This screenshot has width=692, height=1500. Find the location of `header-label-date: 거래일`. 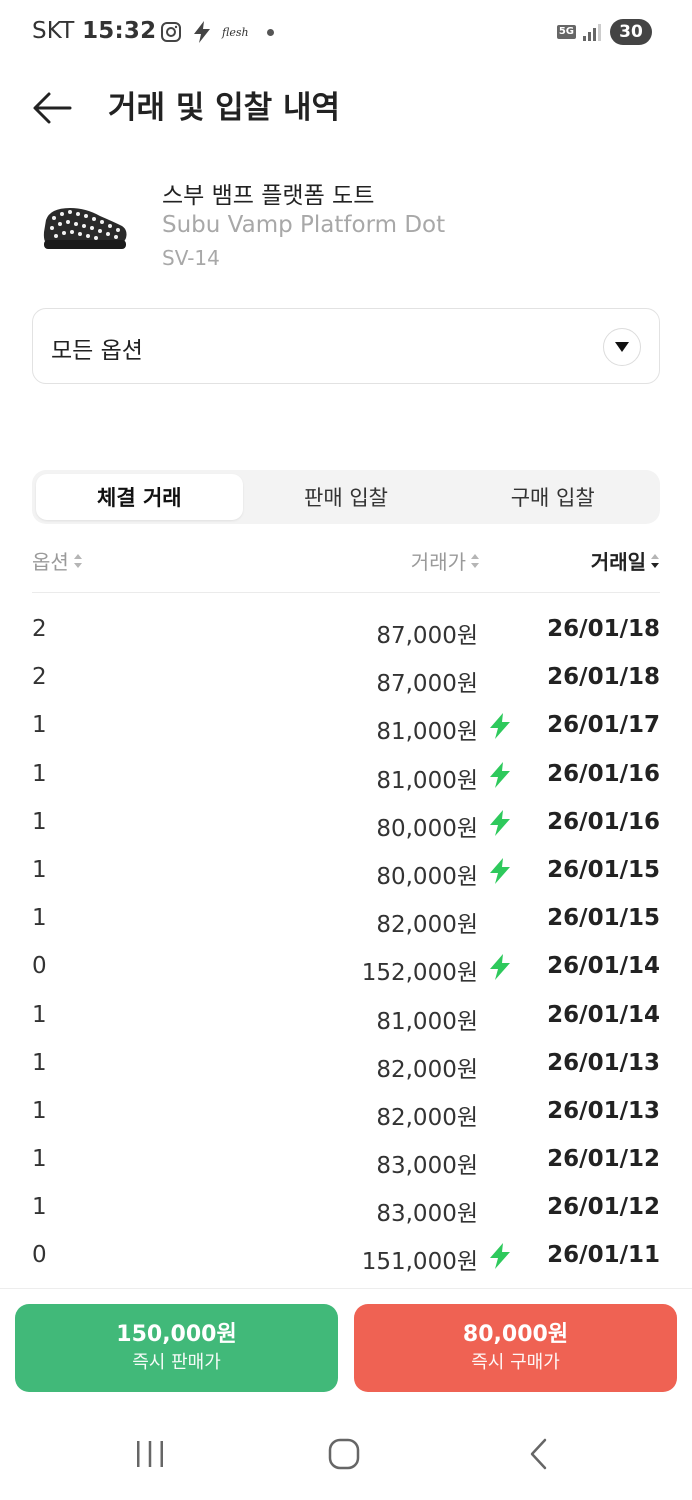

header-label-date: 거래일 is located at coordinates (618, 562).